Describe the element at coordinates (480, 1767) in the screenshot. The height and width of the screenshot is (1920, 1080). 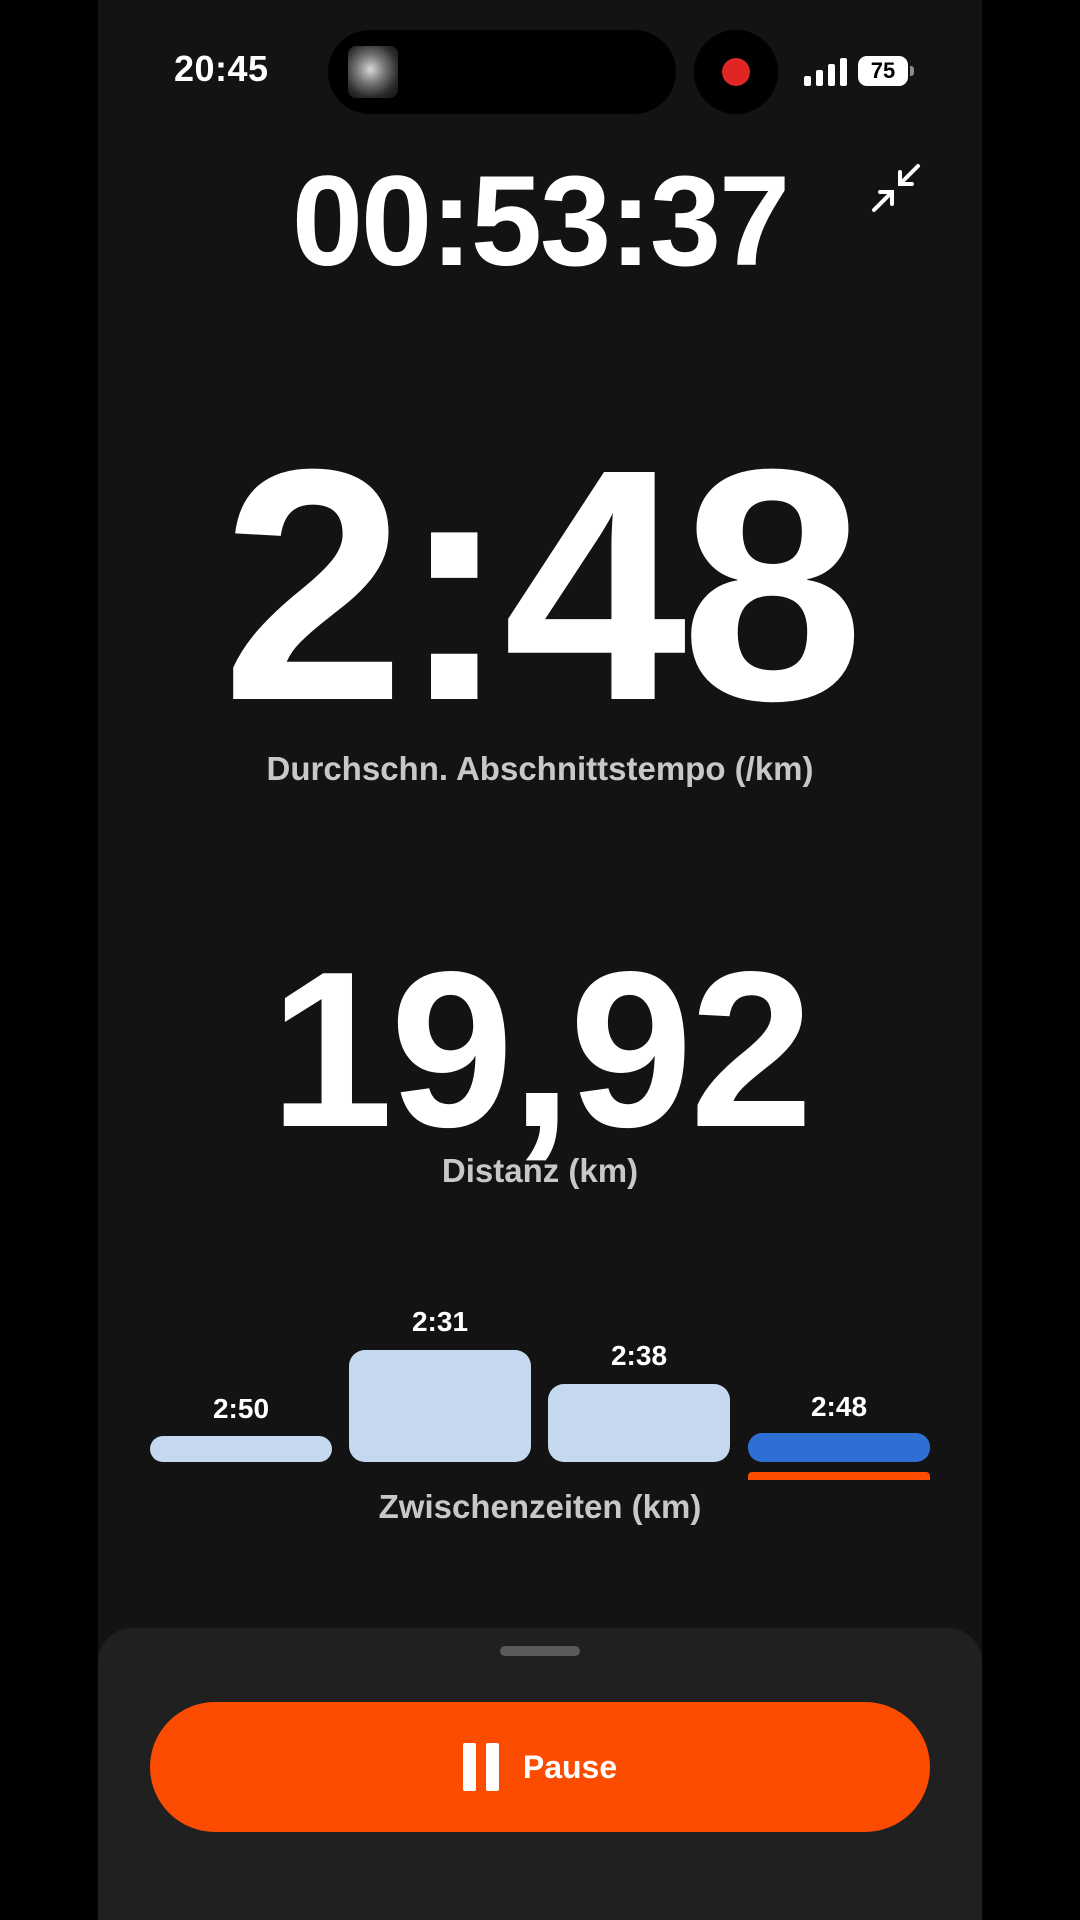
I see `pause-icon` at that location.